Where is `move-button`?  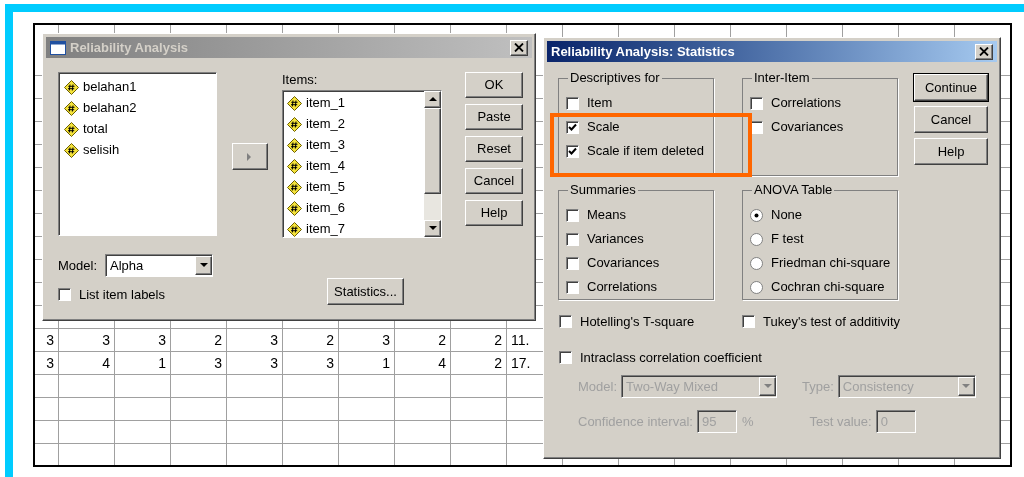
move-button is located at coordinates (249, 156).